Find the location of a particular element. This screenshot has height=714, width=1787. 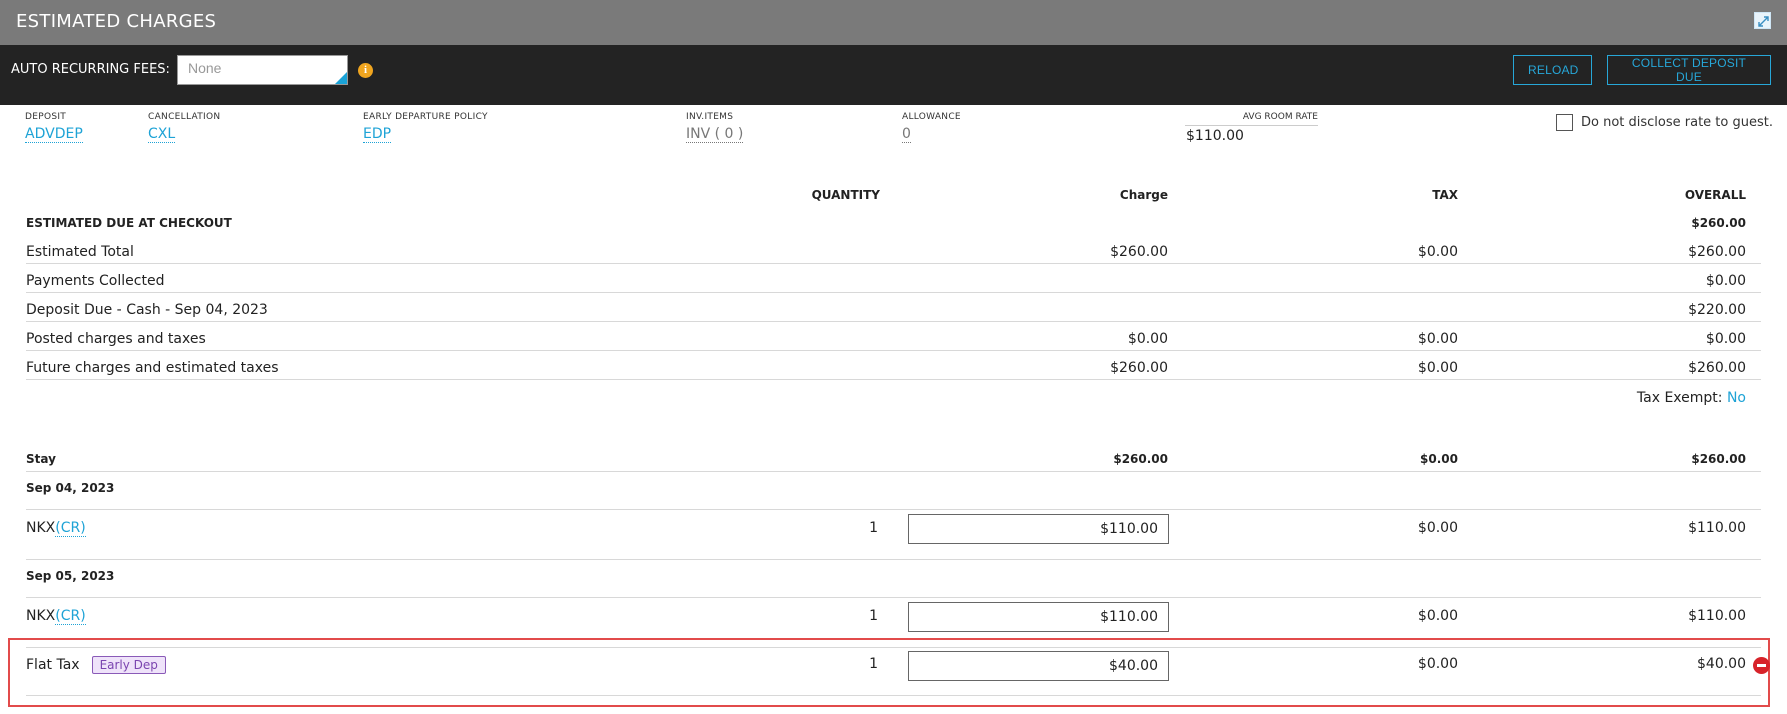

stay-row: Stay $260.00 $0.00 $260.00 is located at coordinates (893, 462).